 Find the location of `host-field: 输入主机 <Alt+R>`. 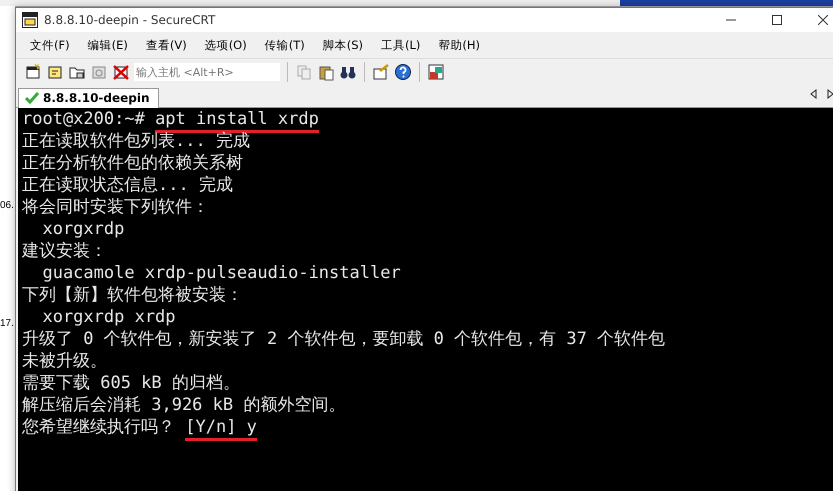

host-field: 输入主机 <Alt+R> is located at coordinates (207, 72).